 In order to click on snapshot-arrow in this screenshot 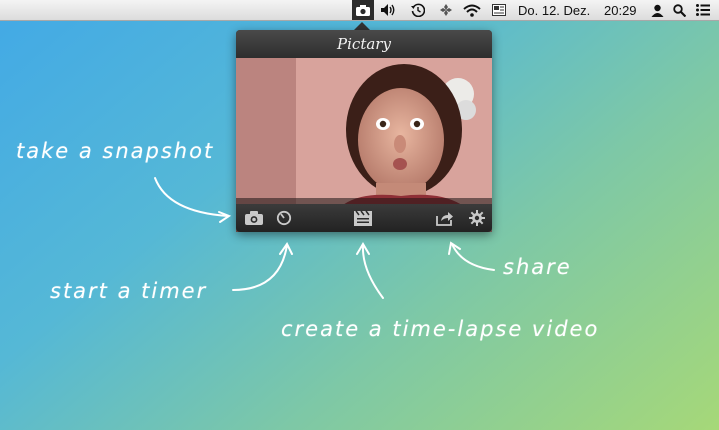, I will do `click(191, 197)`.